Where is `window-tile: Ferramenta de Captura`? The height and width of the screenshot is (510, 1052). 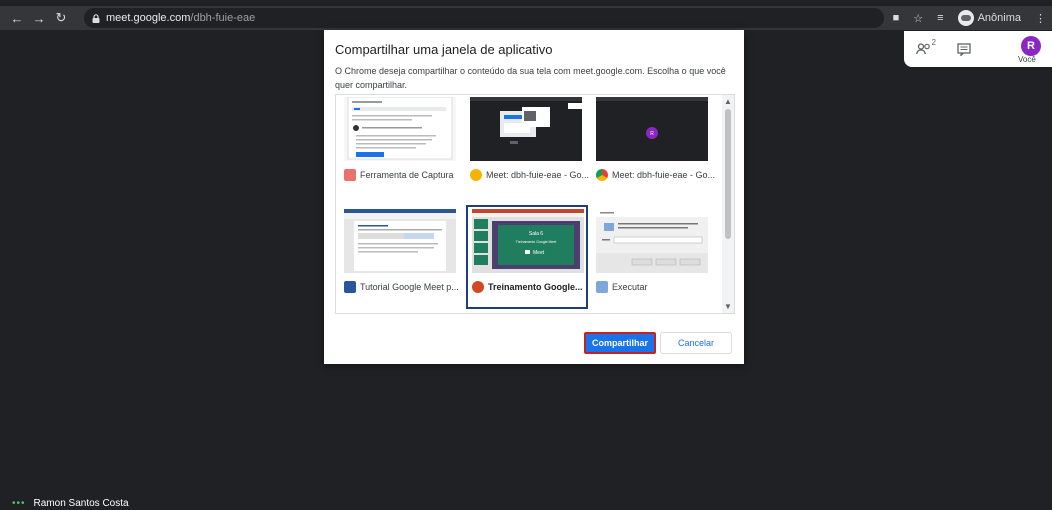
window-tile: Ferramenta de Captura is located at coordinates (401, 147).